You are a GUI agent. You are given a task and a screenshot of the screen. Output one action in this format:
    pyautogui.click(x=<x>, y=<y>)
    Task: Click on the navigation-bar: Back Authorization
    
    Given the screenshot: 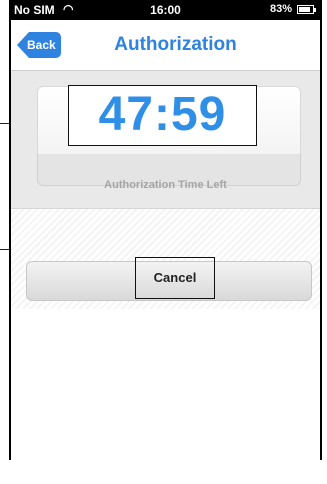 What is the action you would take?
    pyautogui.click(x=165, y=45)
    